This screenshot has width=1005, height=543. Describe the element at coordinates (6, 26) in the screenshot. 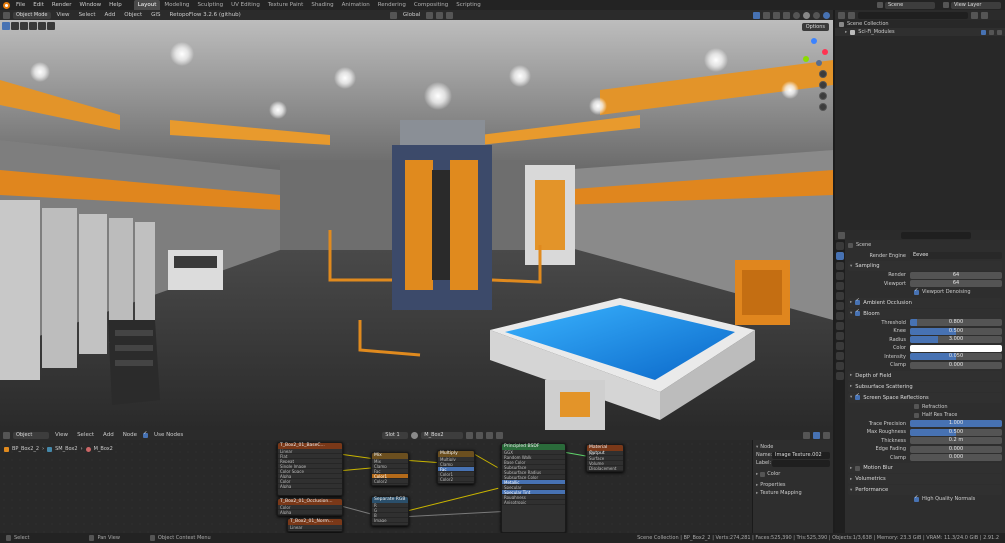

I see `select-box-tool-icon` at that location.